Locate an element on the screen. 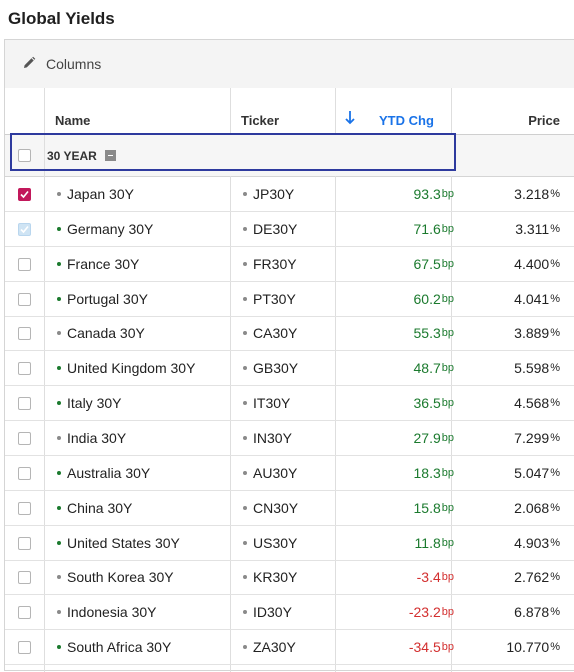  ticker-cell: US30Y is located at coordinates (270, 543).